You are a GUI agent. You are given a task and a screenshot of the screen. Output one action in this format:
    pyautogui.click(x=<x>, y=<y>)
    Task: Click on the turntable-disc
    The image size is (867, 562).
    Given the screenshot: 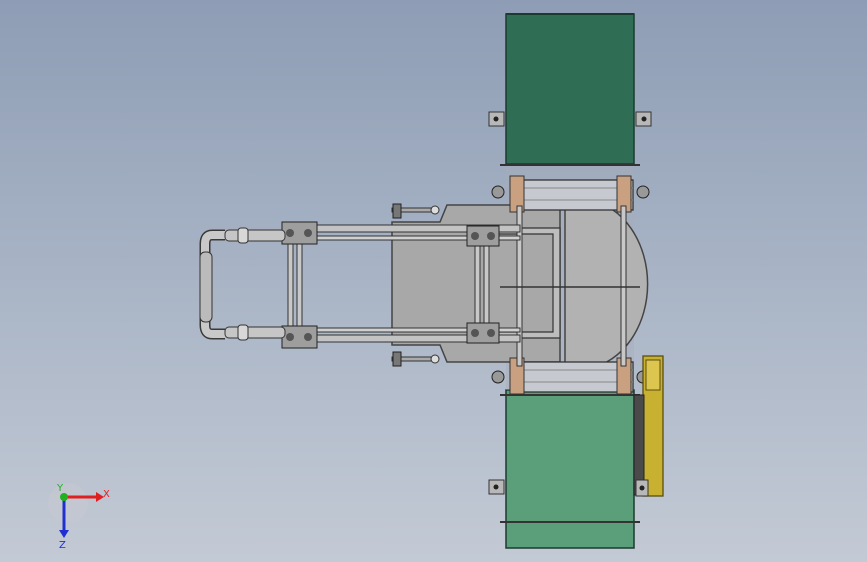 What is the action you would take?
    pyautogui.click(x=606, y=284)
    